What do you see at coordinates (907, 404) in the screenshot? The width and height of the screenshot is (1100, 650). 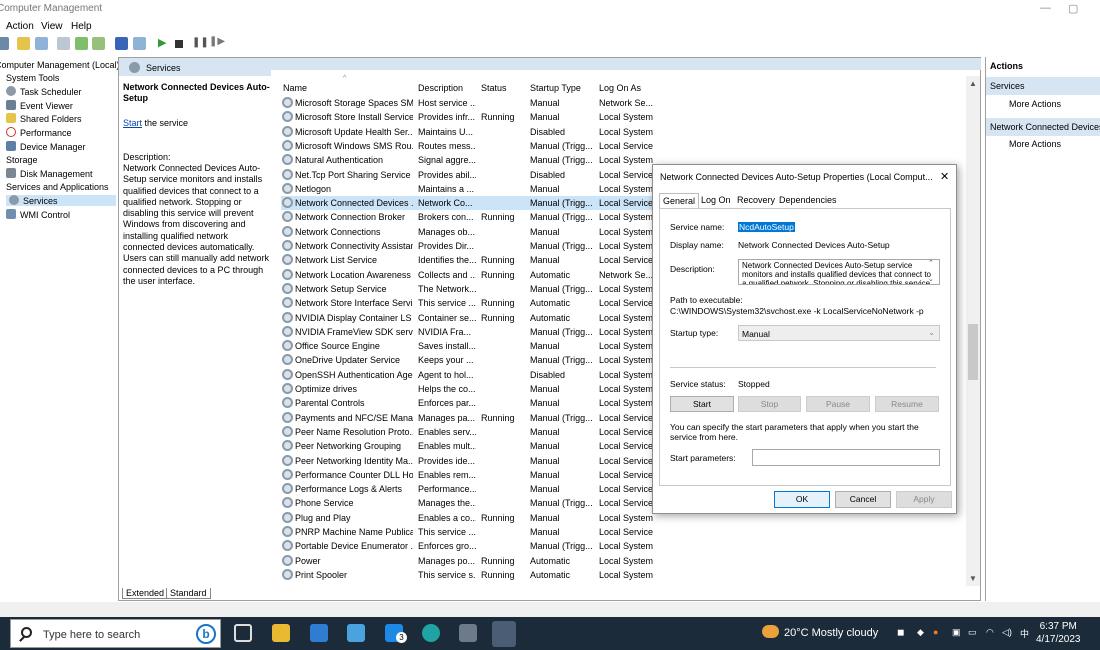 I see `resume-button: Resume` at bounding box center [907, 404].